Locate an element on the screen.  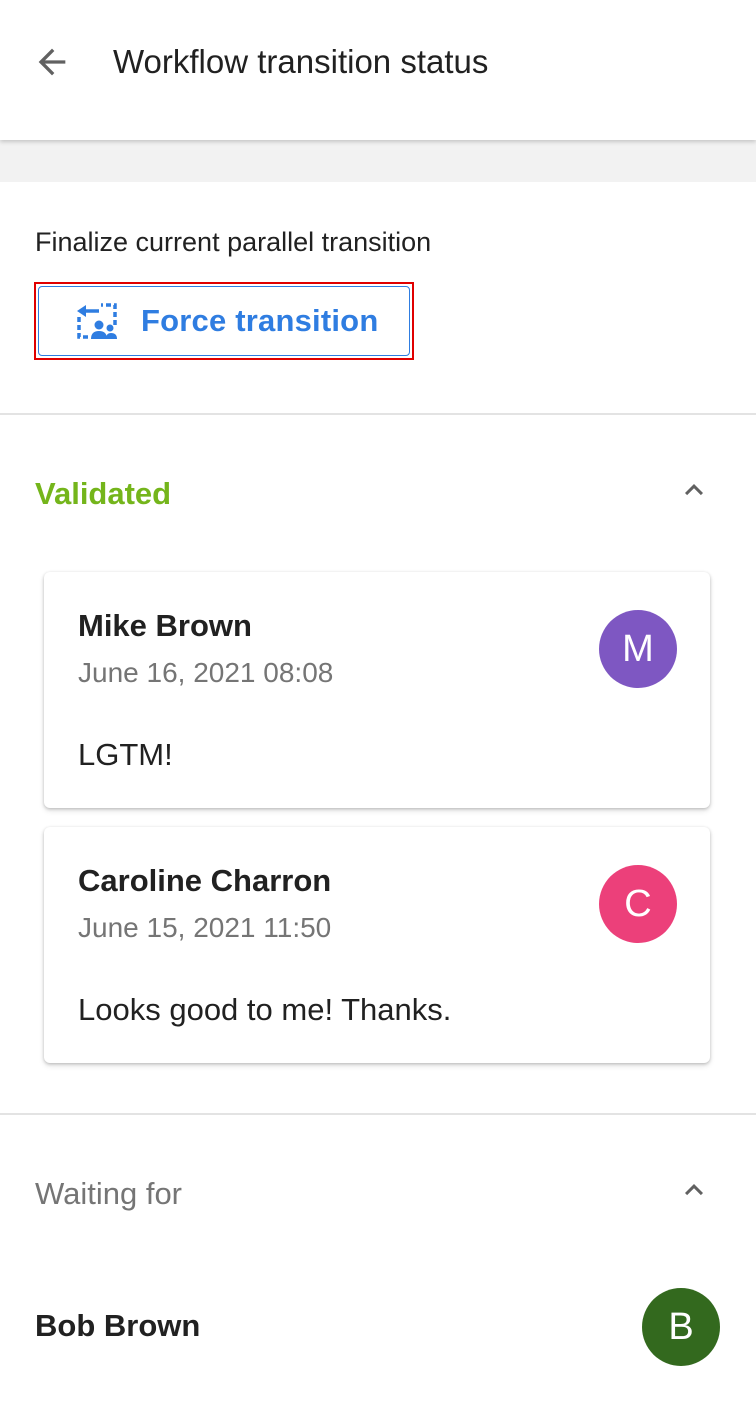
validated-section-header: Validated is located at coordinates (378, 494).